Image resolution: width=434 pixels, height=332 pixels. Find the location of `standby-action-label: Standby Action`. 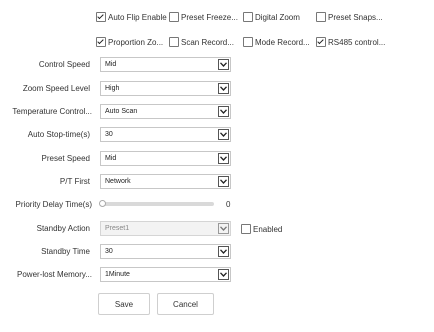

standby-action-label: Standby Action is located at coordinates (63, 228).